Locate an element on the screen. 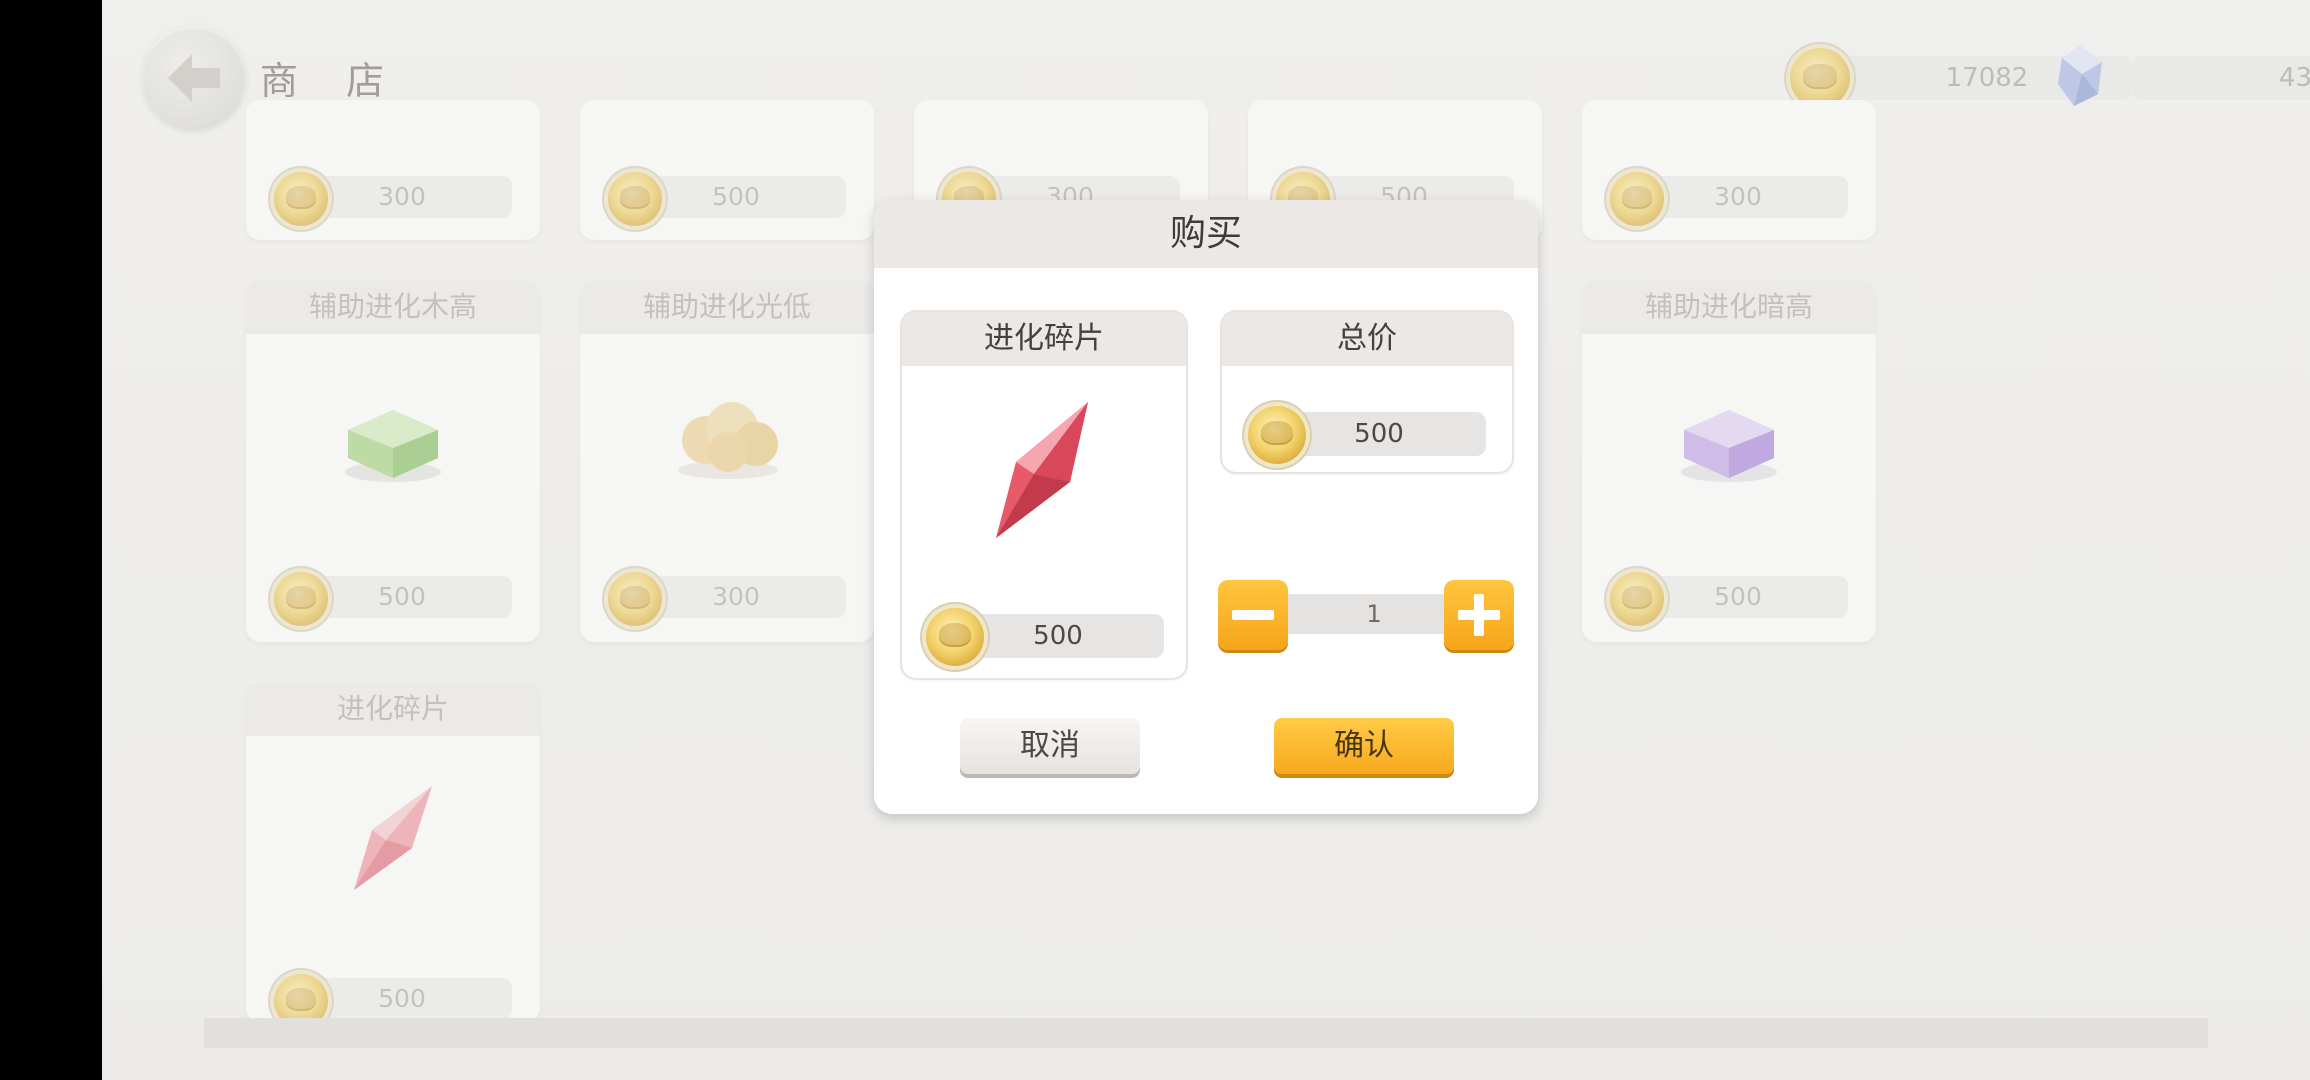 The width and height of the screenshot is (2310, 1080). total-price-value: 500 is located at coordinates (1379, 434).